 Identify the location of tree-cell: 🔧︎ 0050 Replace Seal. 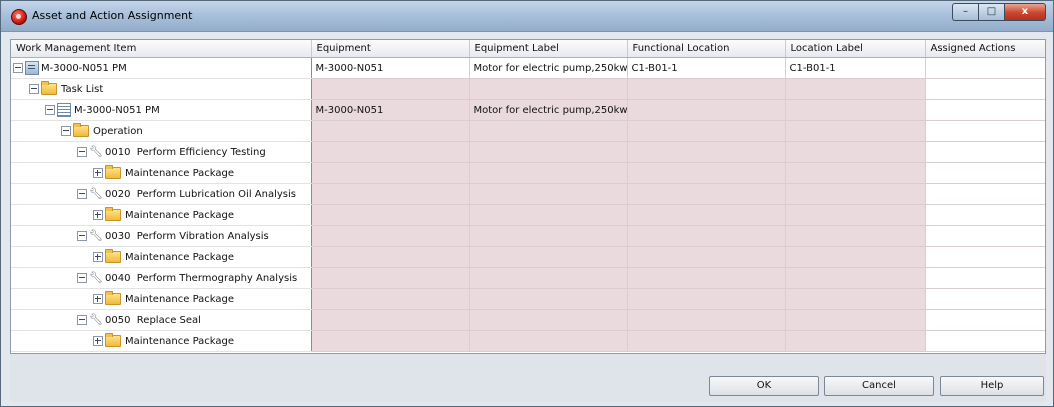
(161, 320).